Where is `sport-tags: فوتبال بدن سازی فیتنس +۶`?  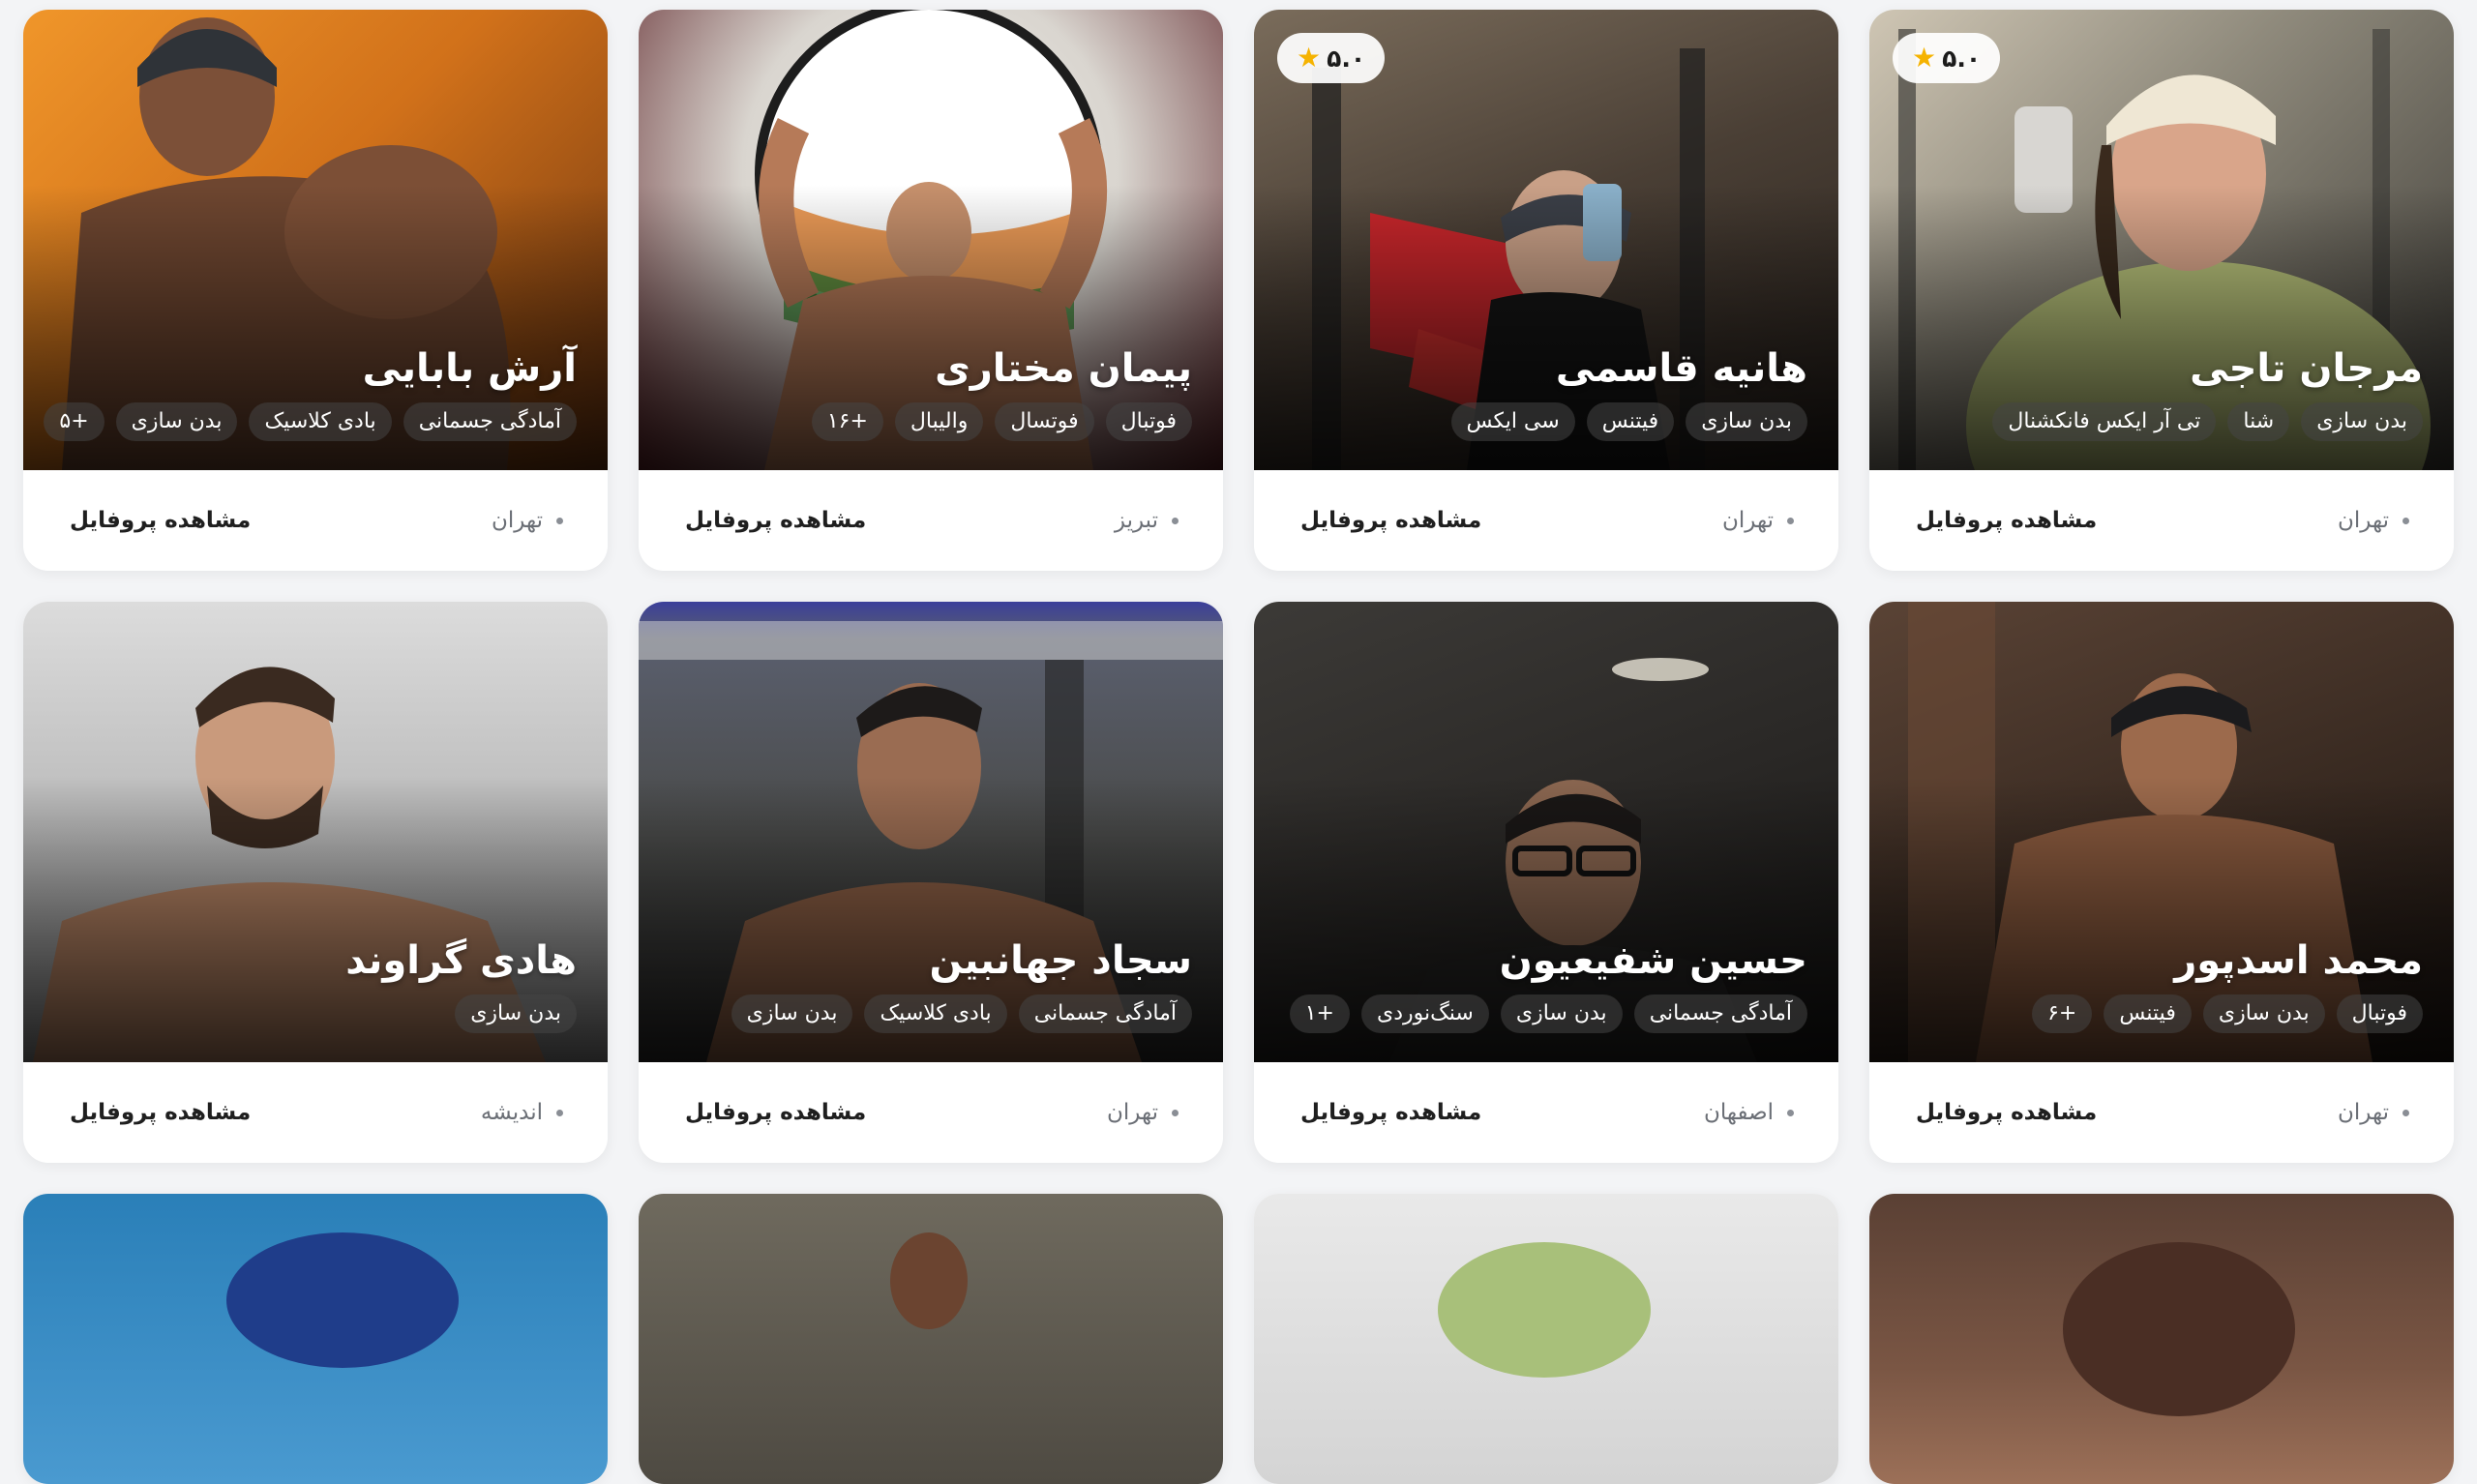 sport-tags: فوتبال بدن سازی فیتنس +۶ is located at coordinates (2156, 1013).